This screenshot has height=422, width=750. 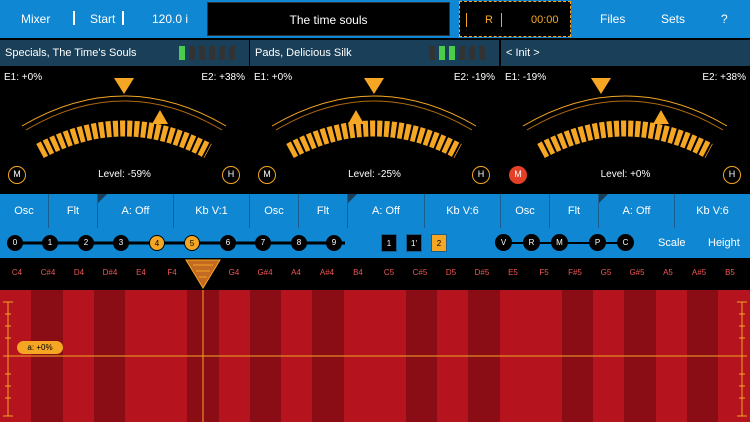 I want to click on channel-header: < Init >, so click(x=625, y=53).